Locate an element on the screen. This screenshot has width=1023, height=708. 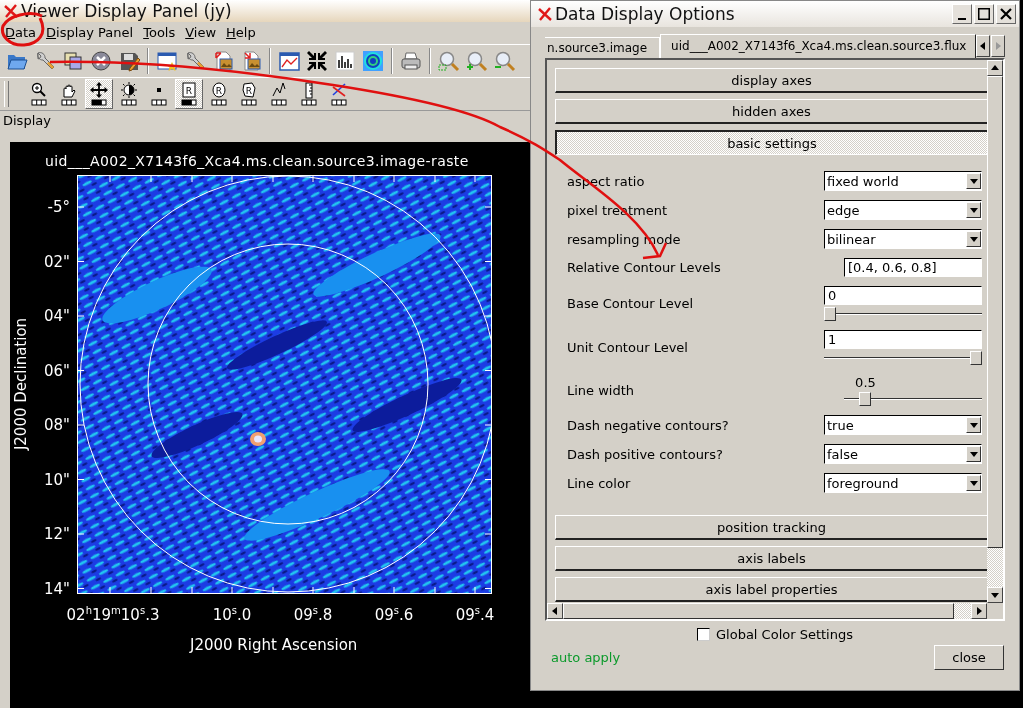
section-header-button: hidden axes is located at coordinates (771, 111).